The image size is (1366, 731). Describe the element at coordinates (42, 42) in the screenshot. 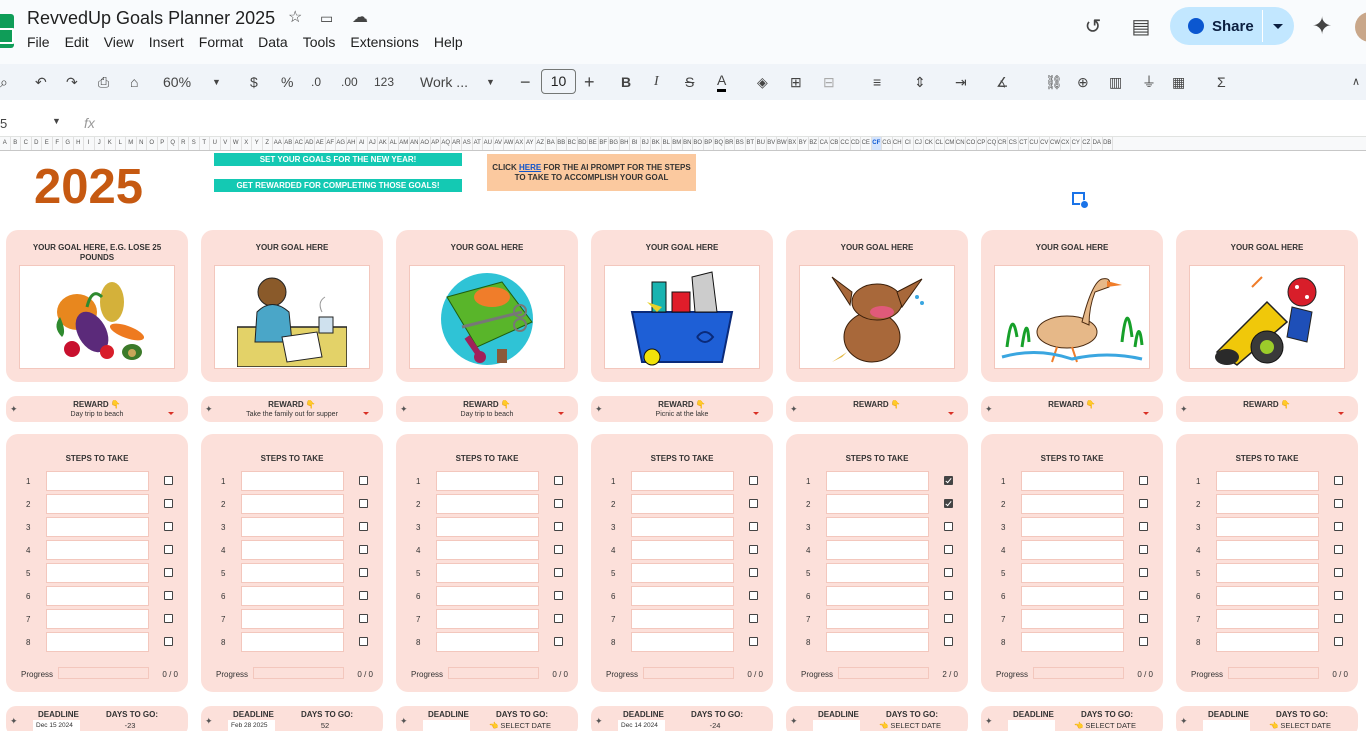

I see `menu-file: File` at that location.